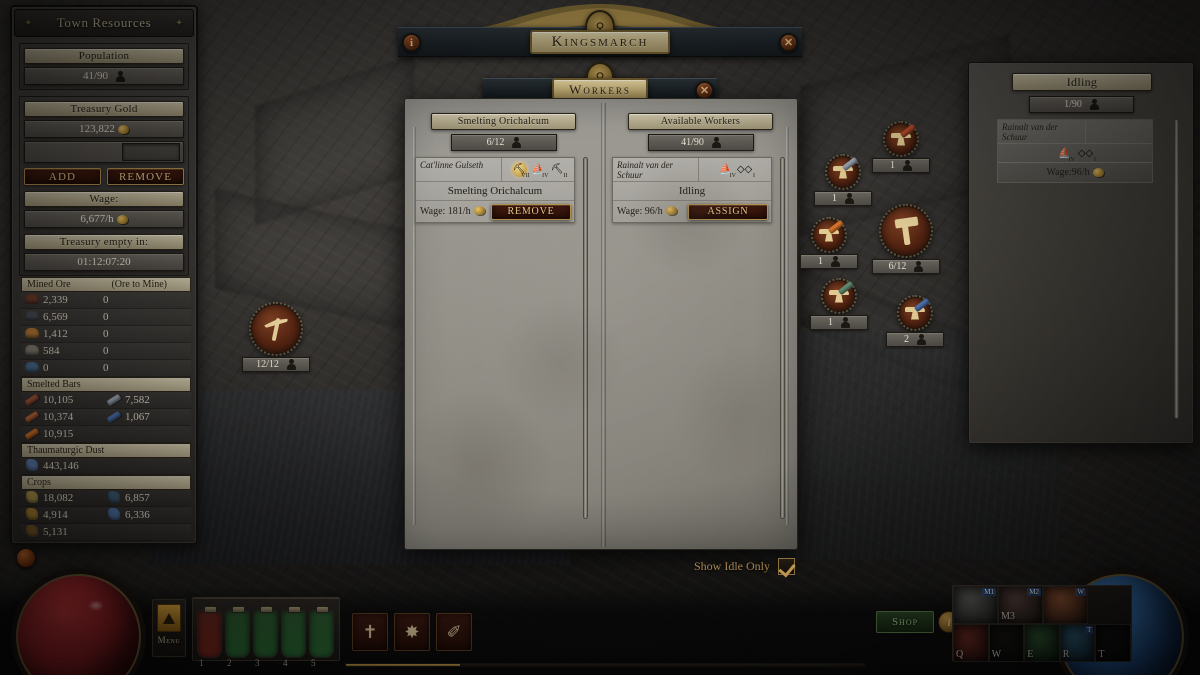 The width and height of the screenshot is (1200, 675). What do you see at coordinates (788, 42) in the screenshot?
I see `window-close-button: ✕` at bounding box center [788, 42].